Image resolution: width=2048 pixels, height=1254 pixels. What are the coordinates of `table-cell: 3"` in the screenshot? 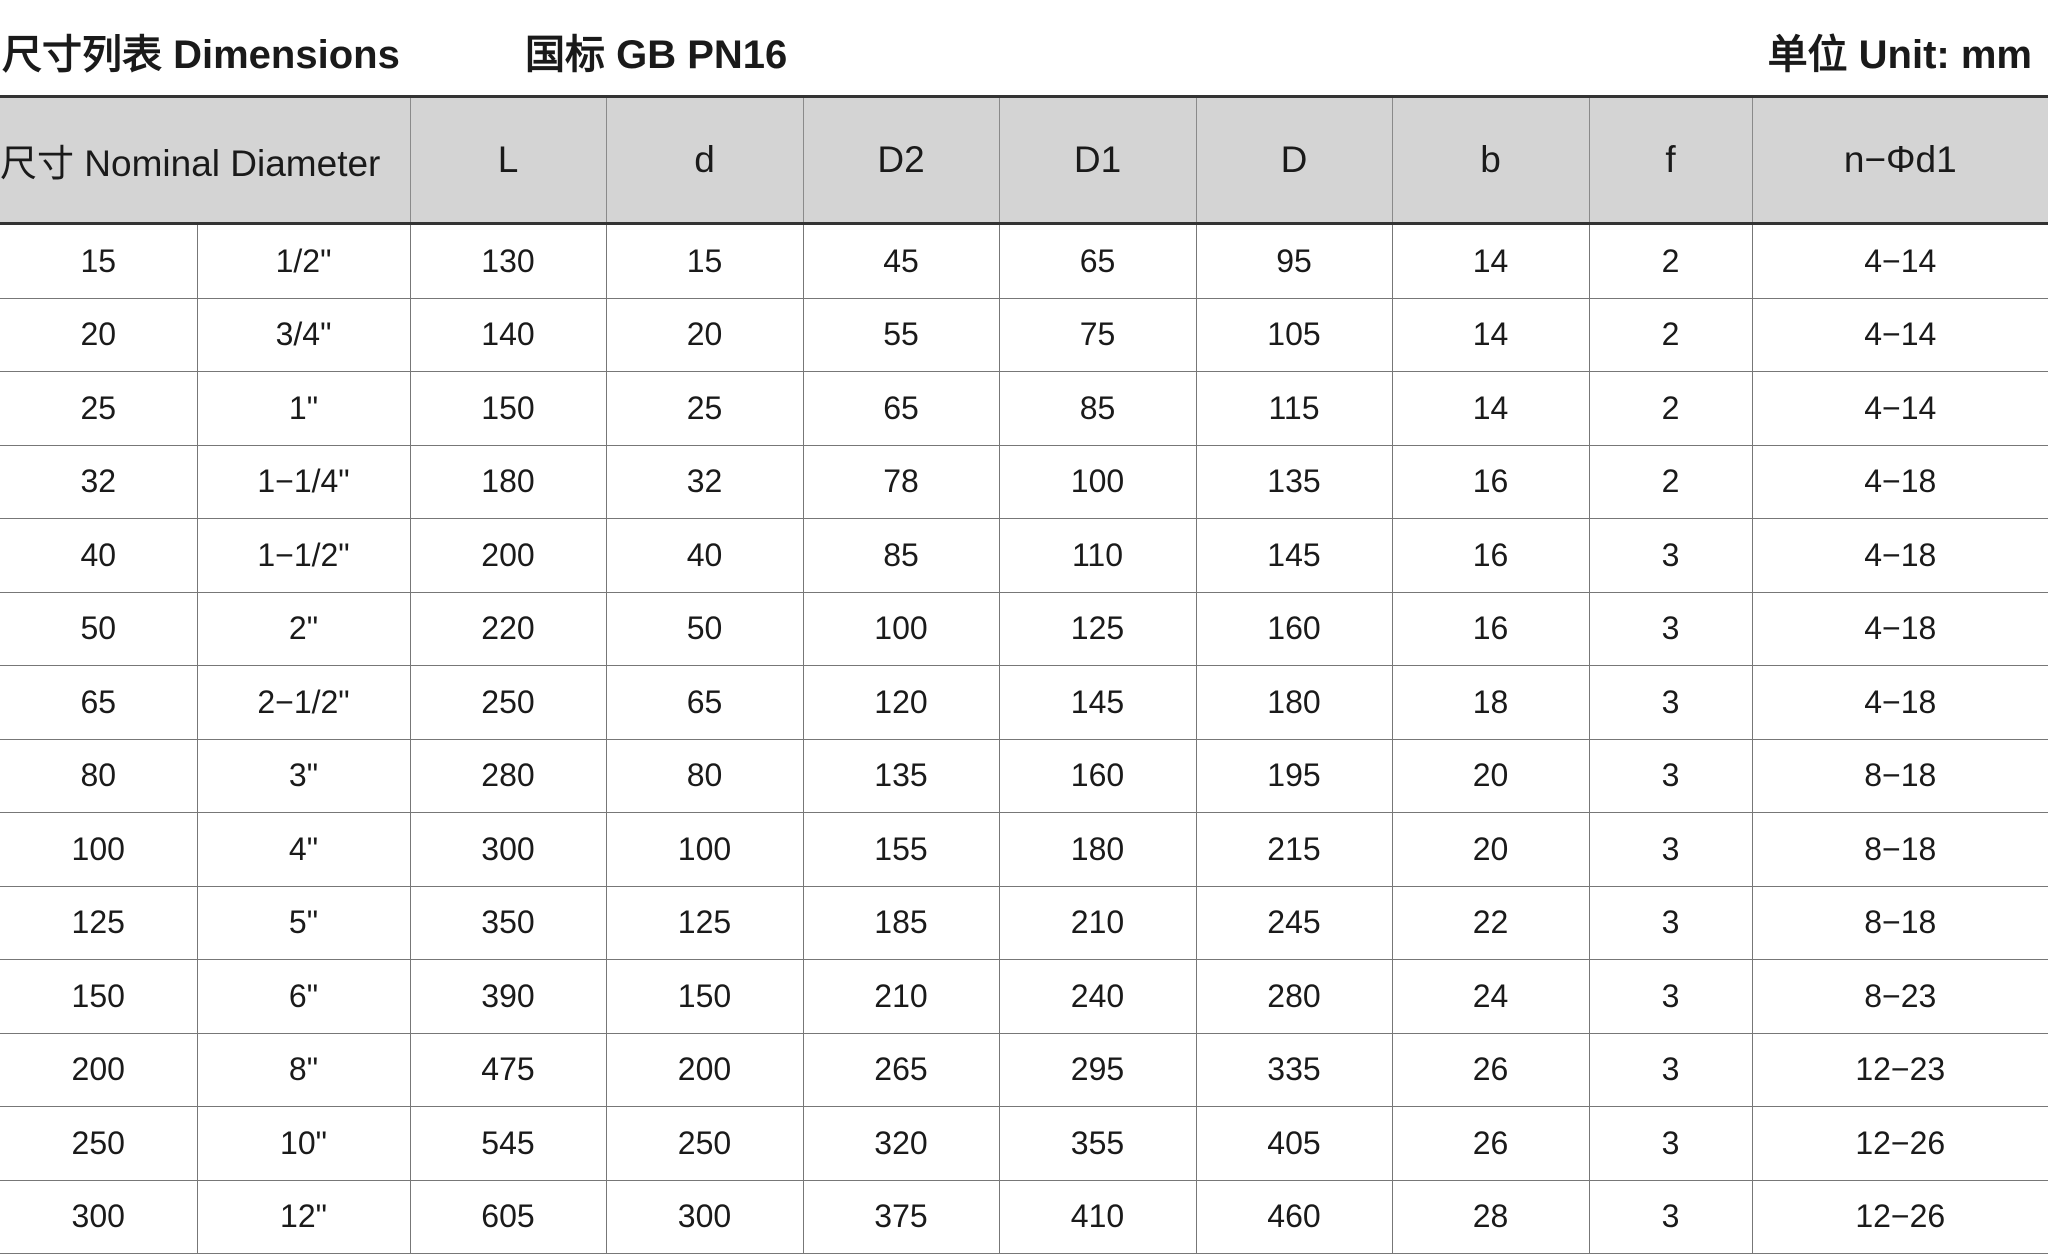 It's located at (303, 776).